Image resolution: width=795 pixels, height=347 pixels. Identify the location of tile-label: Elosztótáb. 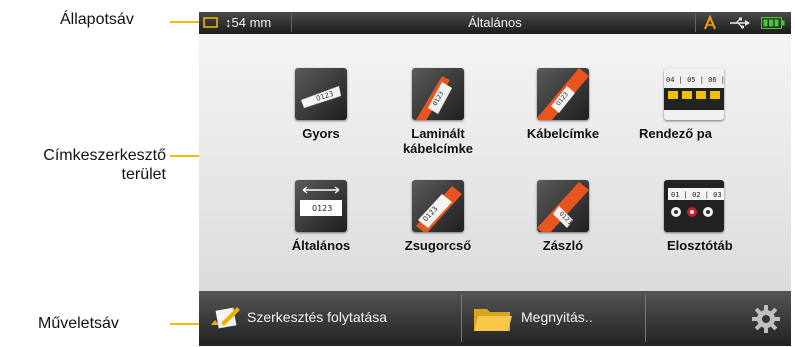
(700, 245).